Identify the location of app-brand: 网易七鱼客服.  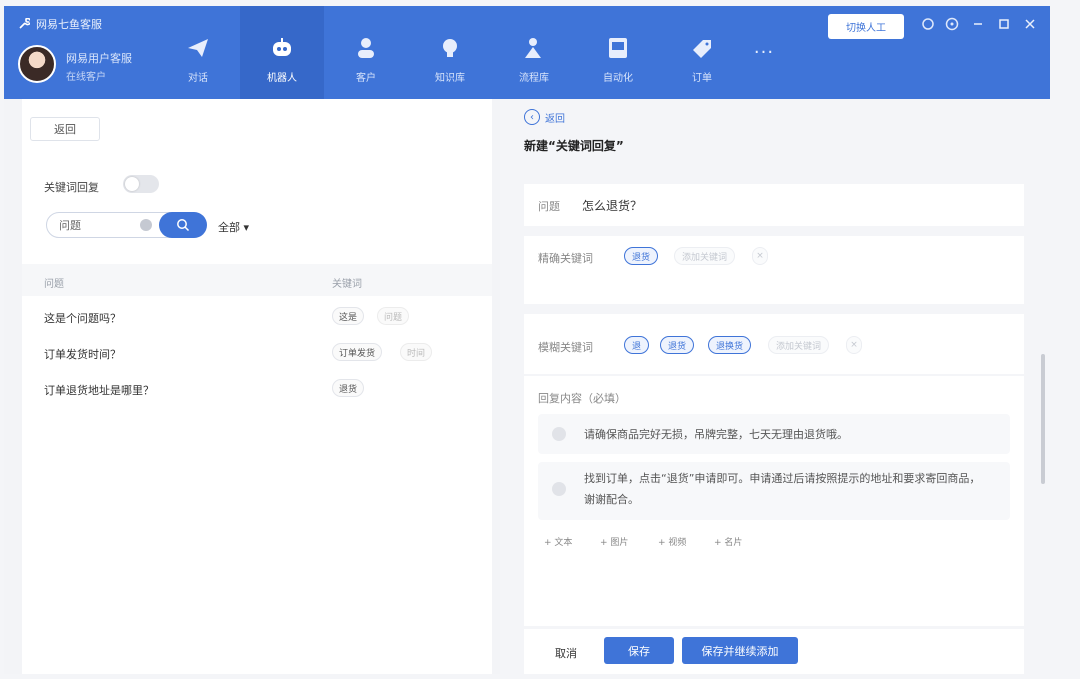
(60, 24).